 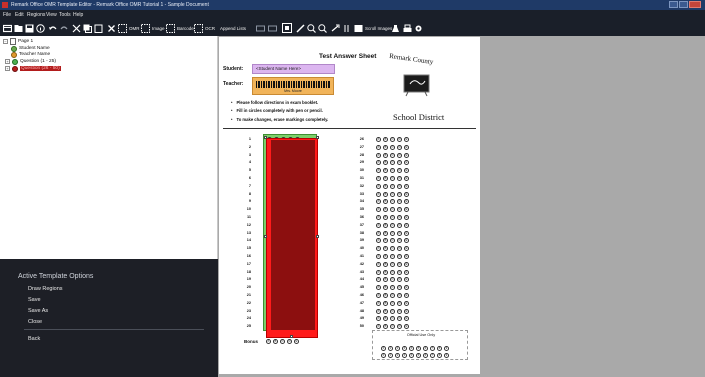 What do you see at coordinates (300, 28) in the screenshot?
I see `pen-button` at bounding box center [300, 28].